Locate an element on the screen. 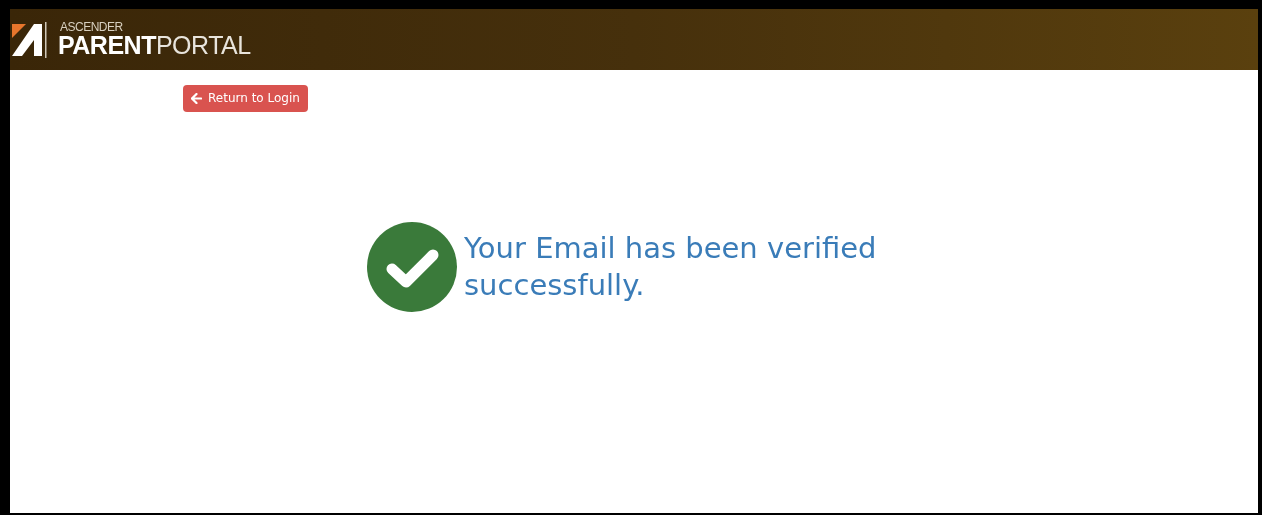  success-message: Your Email has been verified successfully. is located at coordinates (671, 267).